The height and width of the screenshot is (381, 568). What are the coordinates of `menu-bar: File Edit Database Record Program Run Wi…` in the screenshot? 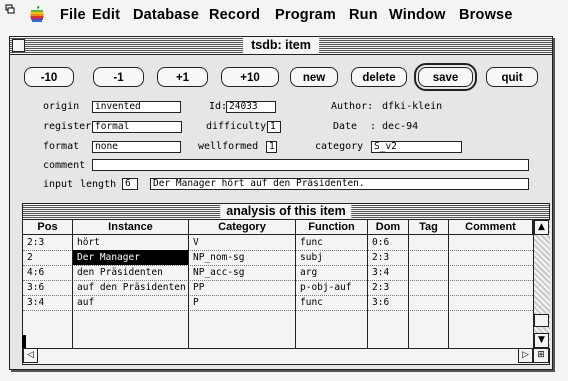 It's located at (284, 13).